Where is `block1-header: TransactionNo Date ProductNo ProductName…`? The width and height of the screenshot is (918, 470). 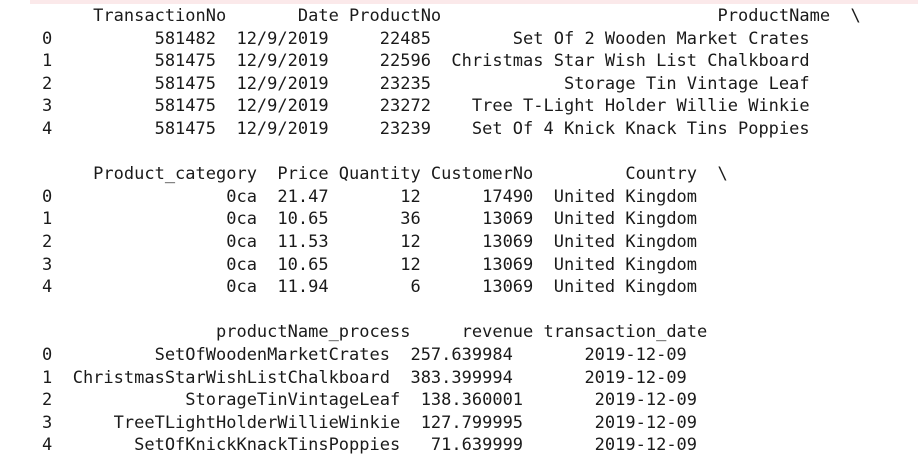 block1-header: TransactionNo Date ProductNo ProductName… is located at coordinates (451, 16).